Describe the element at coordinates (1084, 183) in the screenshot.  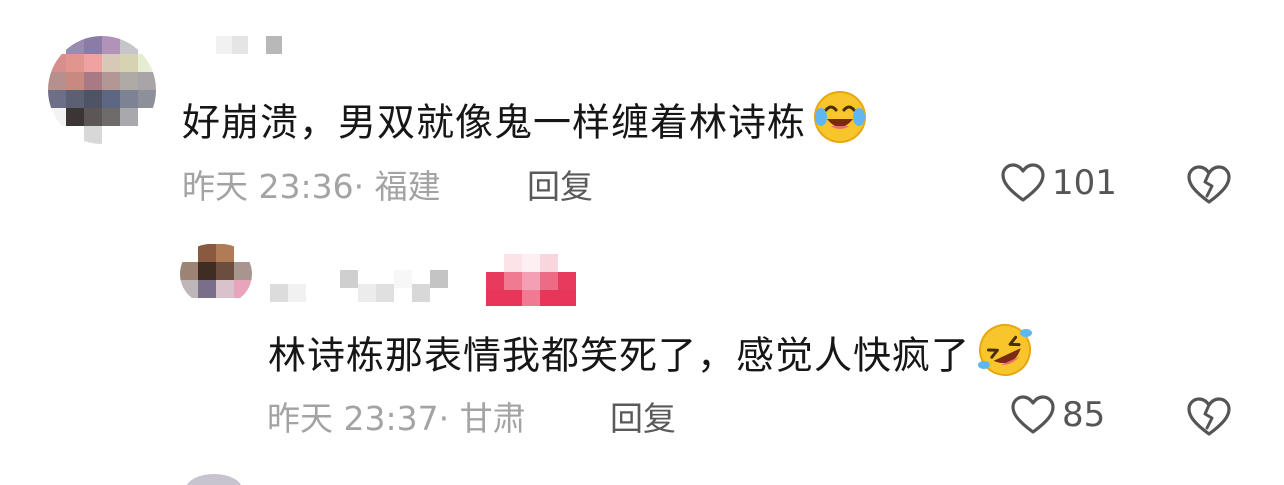
I see `like-count: 101` at that location.